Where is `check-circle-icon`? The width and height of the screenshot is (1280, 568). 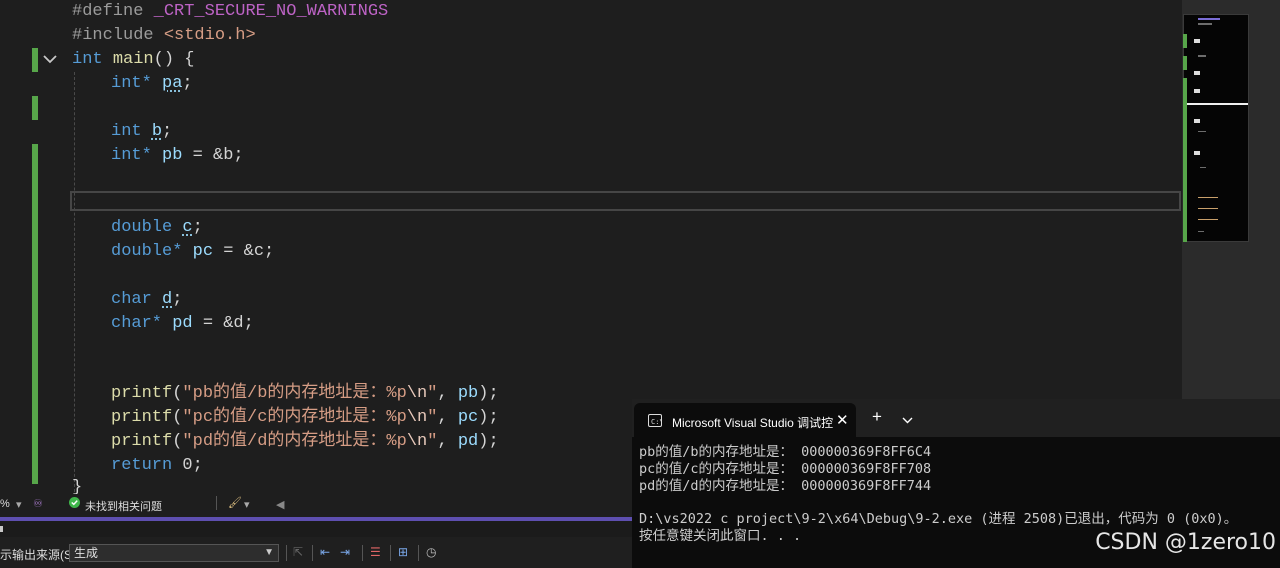
check-circle-icon is located at coordinates (74, 504).